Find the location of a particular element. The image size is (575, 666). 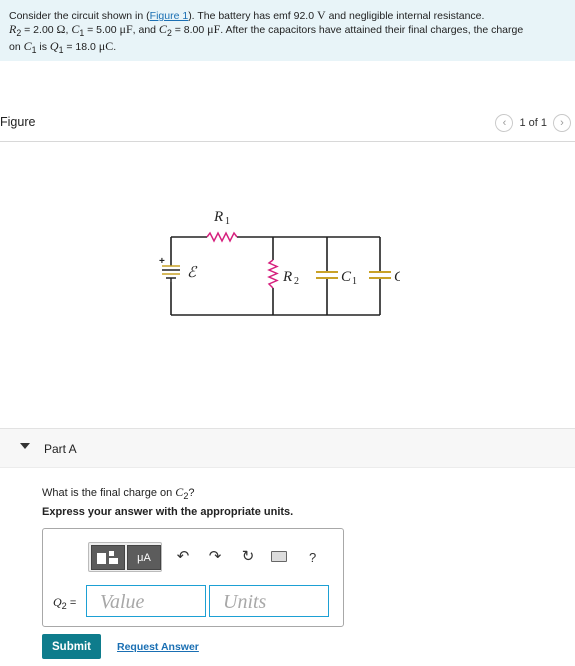

submit-button: Submit is located at coordinates (71, 646).